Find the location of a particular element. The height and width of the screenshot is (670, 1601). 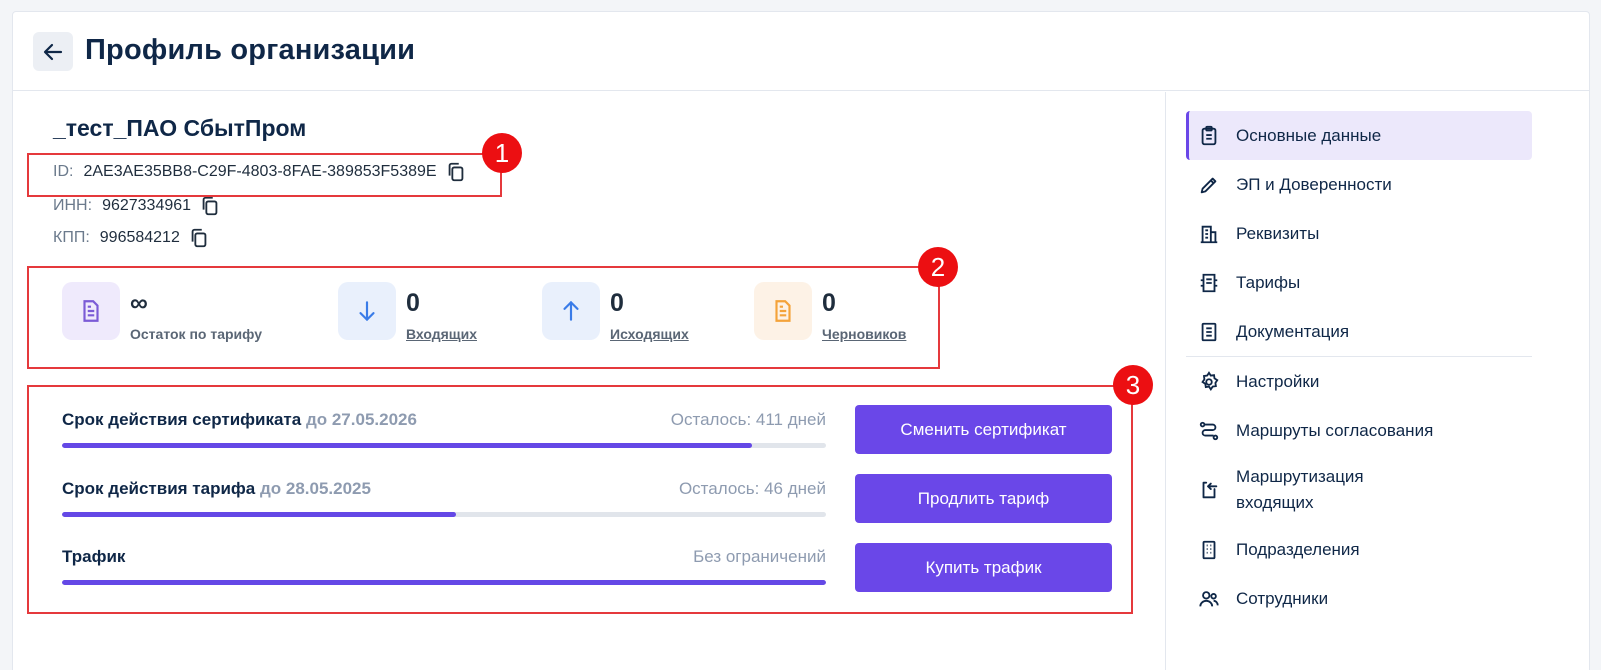

annotation-badge-2: 2 is located at coordinates (938, 267).